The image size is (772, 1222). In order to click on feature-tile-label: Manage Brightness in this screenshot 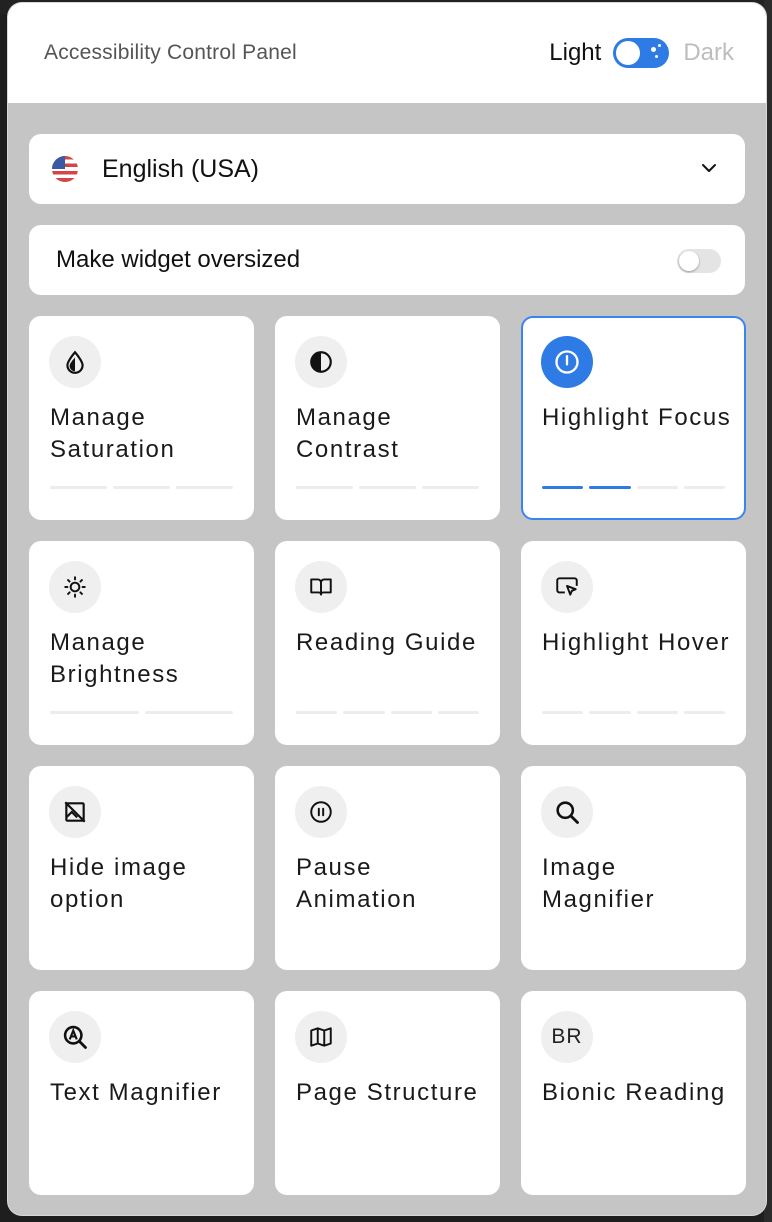, I will do `click(115, 658)`.